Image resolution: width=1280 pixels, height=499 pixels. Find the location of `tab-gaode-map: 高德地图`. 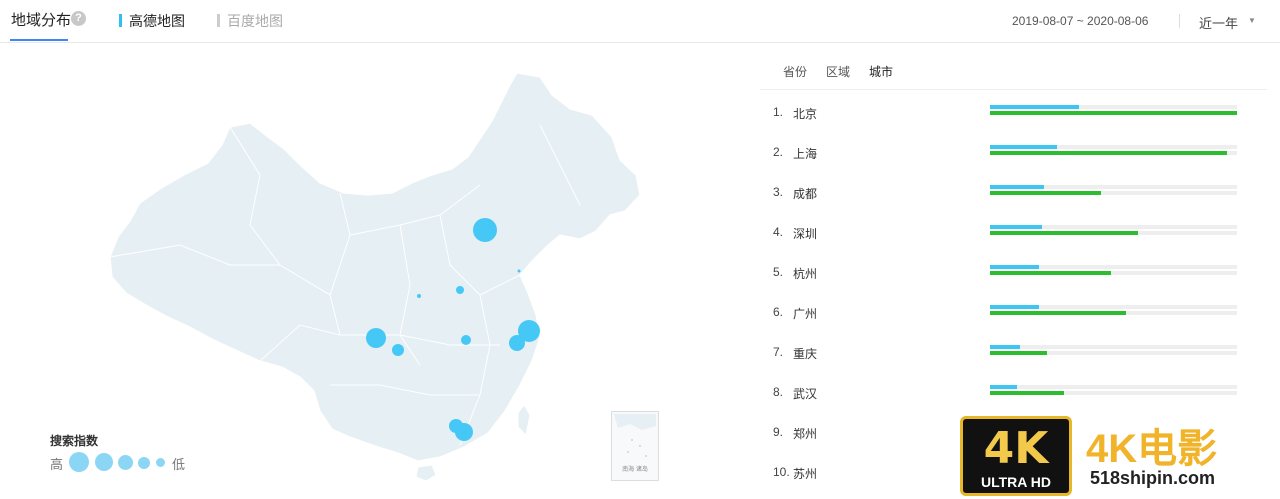

tab-gaode-map: 高德地图 is located at coordinates (152, 21).